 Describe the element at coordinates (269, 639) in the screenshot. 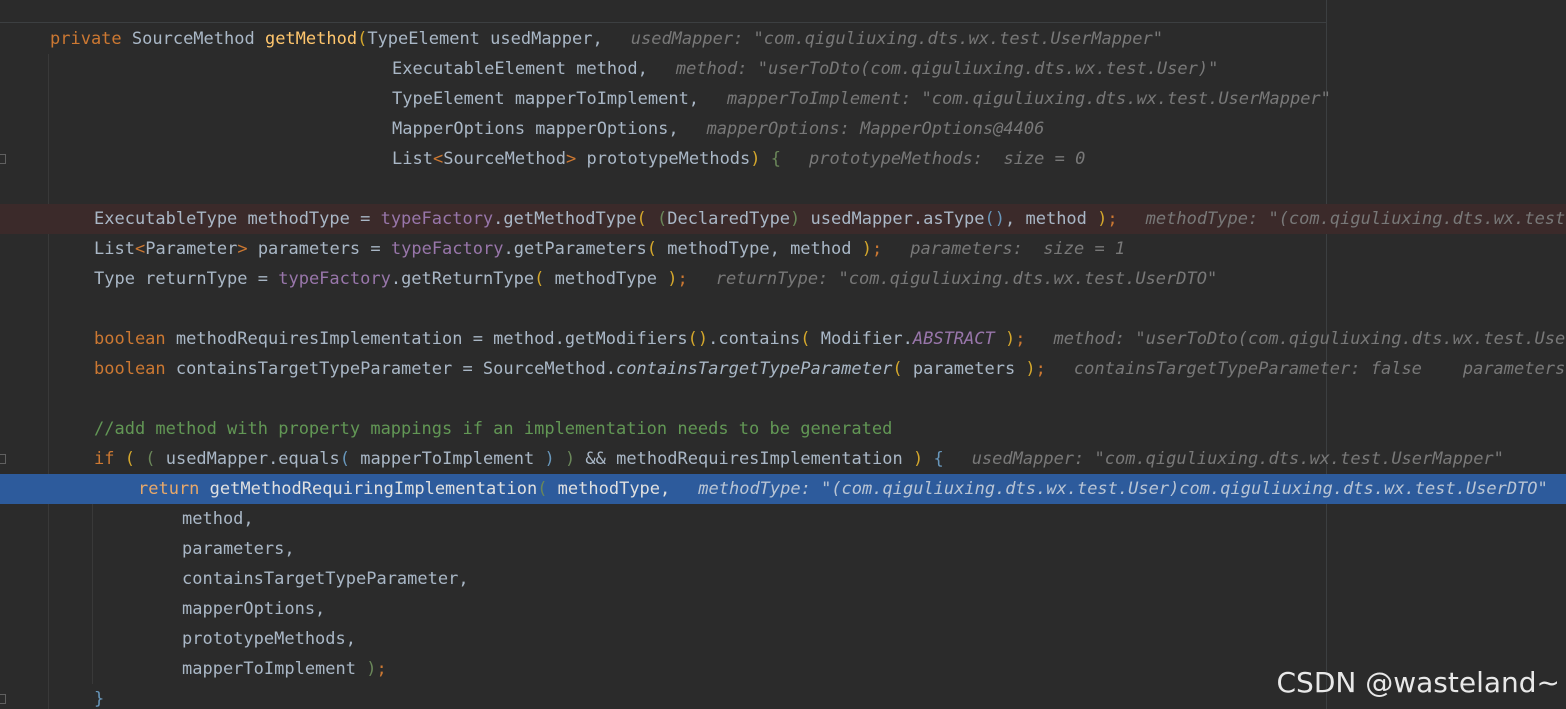

I see `code-text: prototypeMethods,` at that location.